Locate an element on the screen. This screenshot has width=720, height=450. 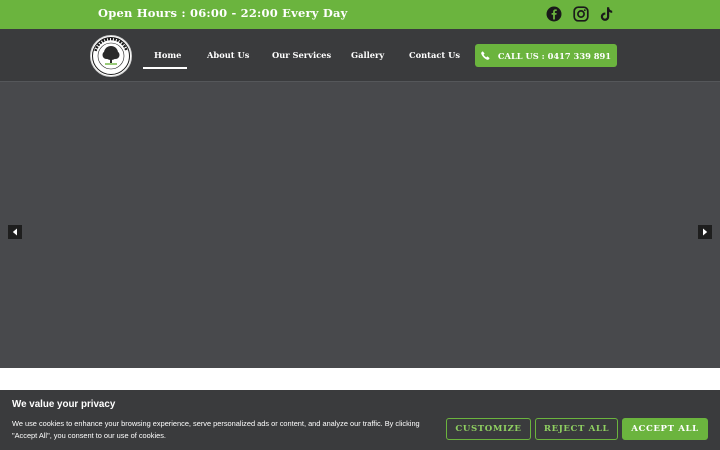
customize-button: CUSTOMIZE is located at coordinates (488, 429).